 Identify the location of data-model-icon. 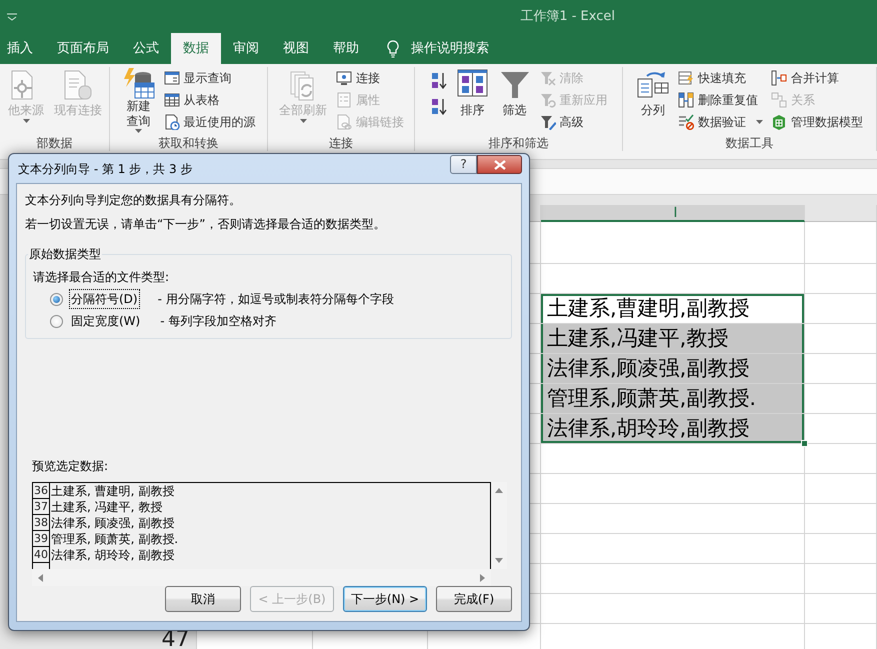
(779, 122).